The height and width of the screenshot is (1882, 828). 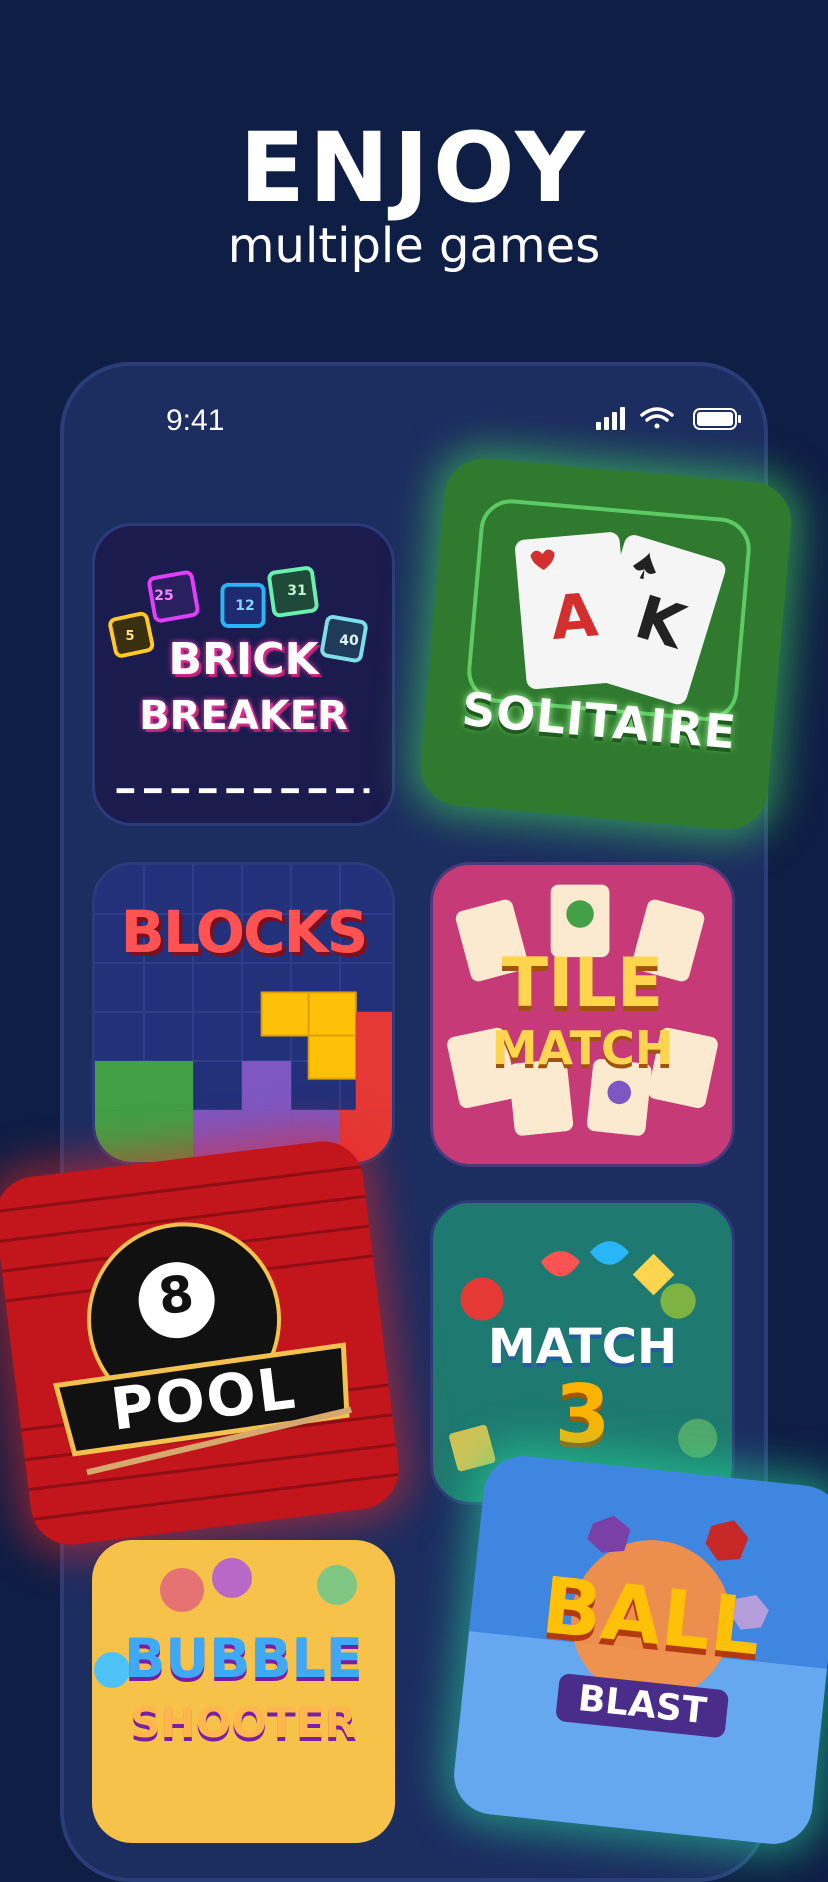 What do you see at coordinates (297, 591) in the screenshot?
I see `brick-number: 31` at bounding box center [297, 591].